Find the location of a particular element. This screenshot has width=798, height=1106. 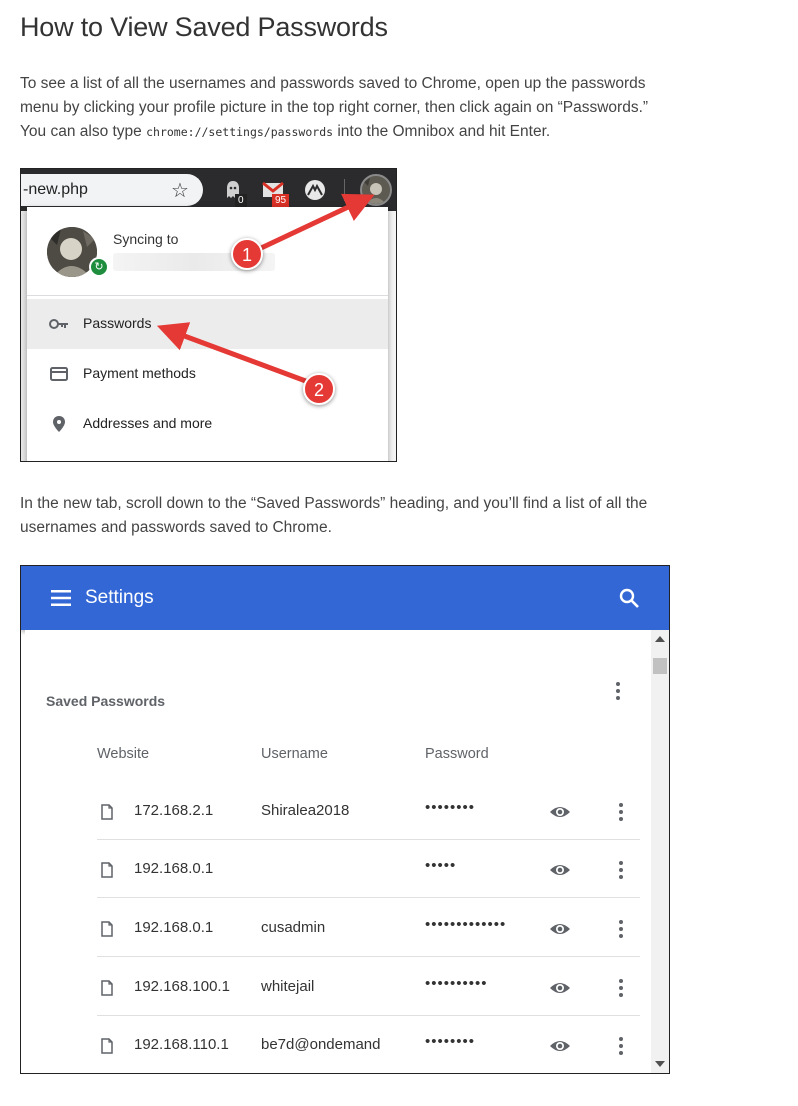

menu-divider is located at coordinates (207, 295).